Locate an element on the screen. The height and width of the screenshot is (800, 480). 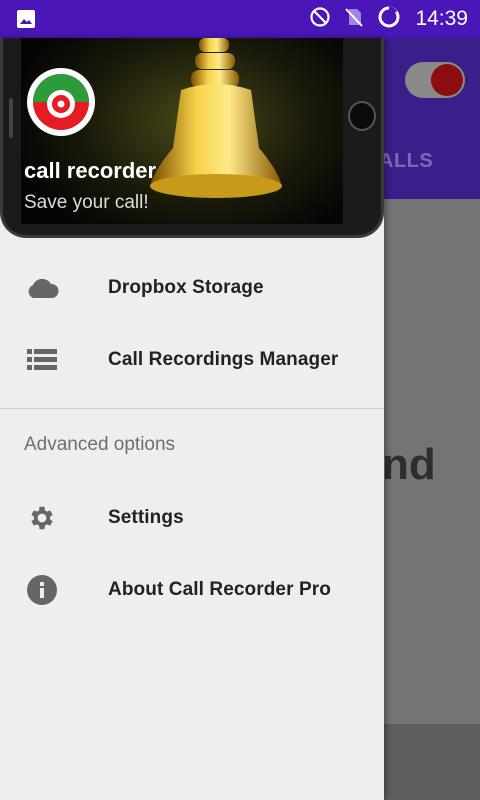
record-toggle is located at coordinates (435, 80).